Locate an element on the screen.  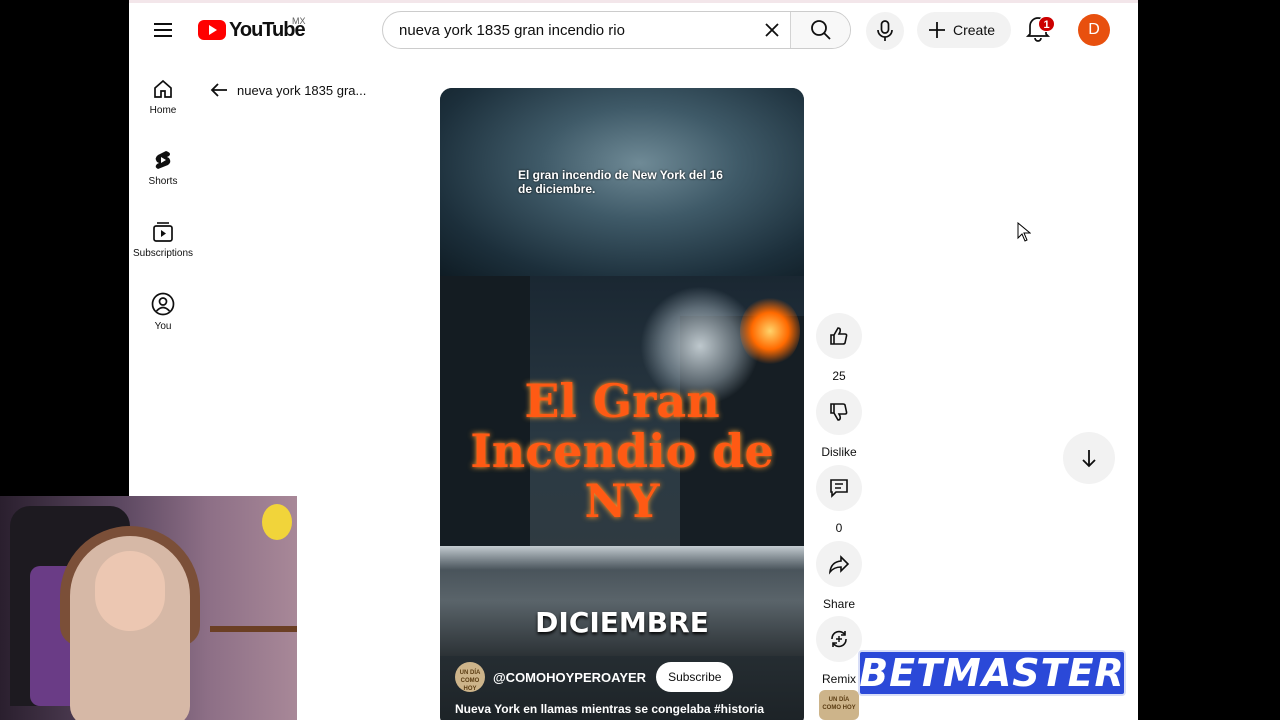
thumbs-up-icon is located at coordinates (839, 336).